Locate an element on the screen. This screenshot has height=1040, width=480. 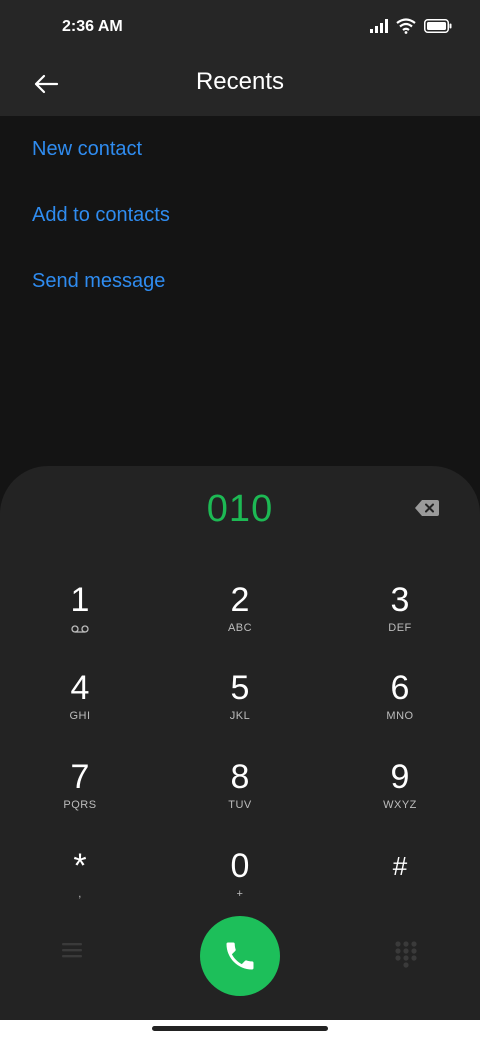
home-indicator is located at coordinates (240, 1028).